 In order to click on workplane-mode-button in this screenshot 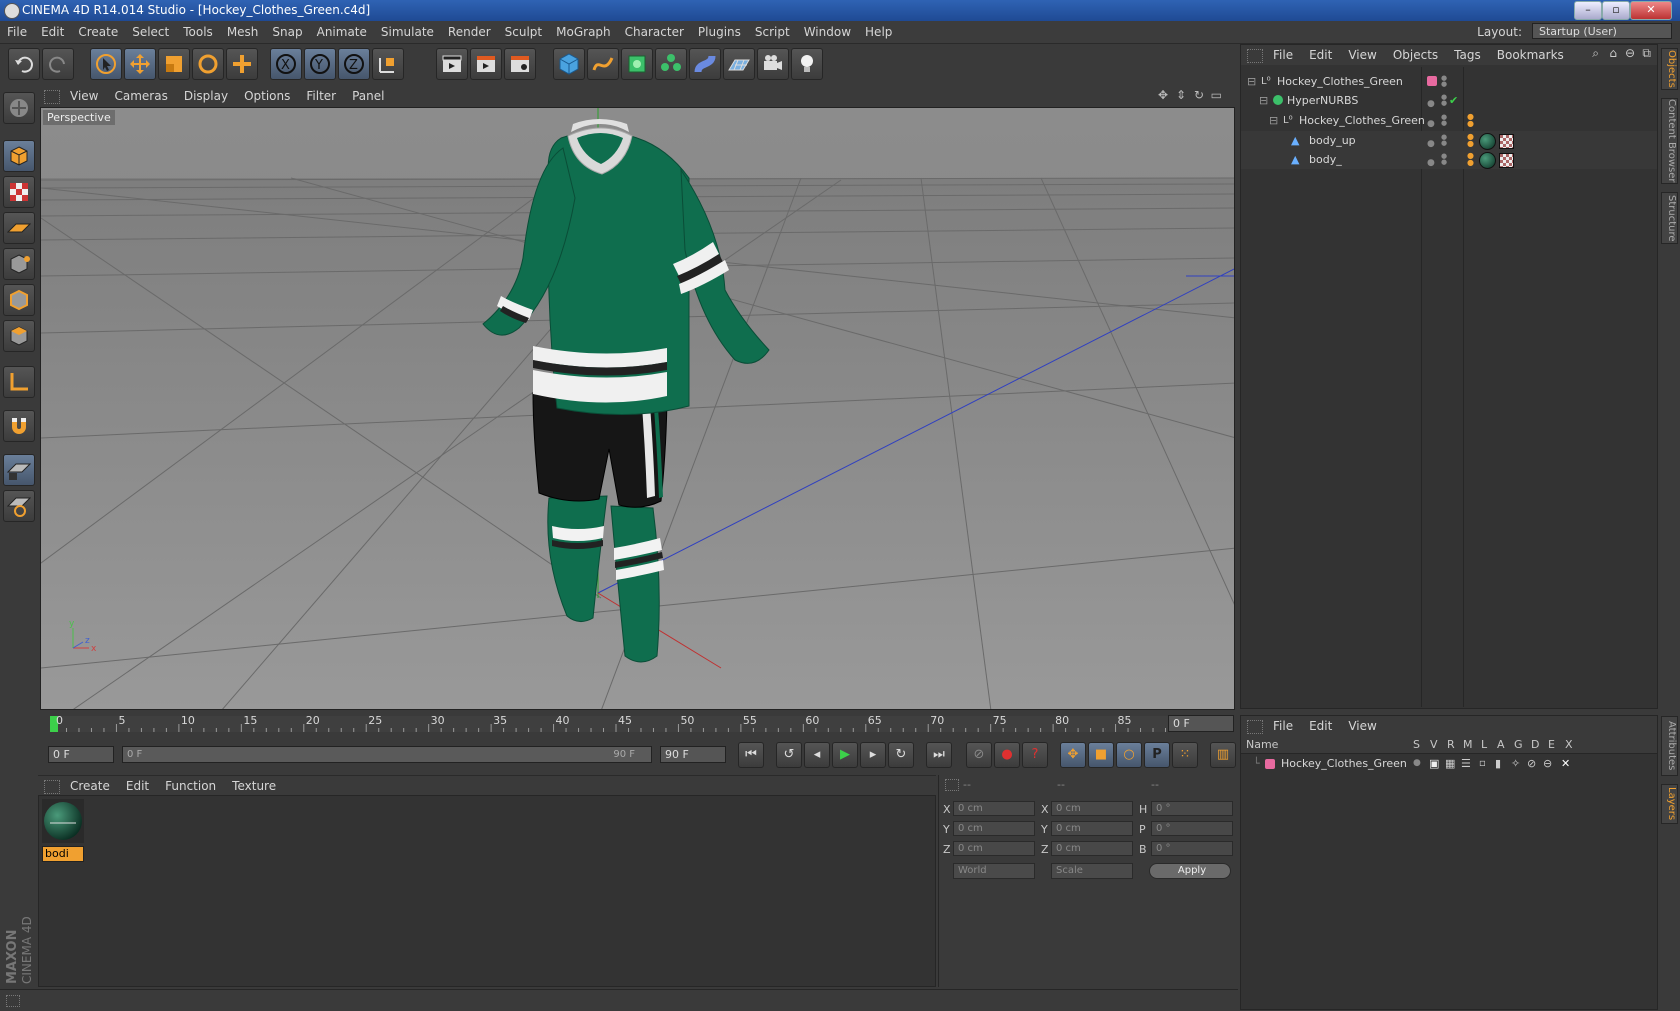, I will do `click(19, 228)`.